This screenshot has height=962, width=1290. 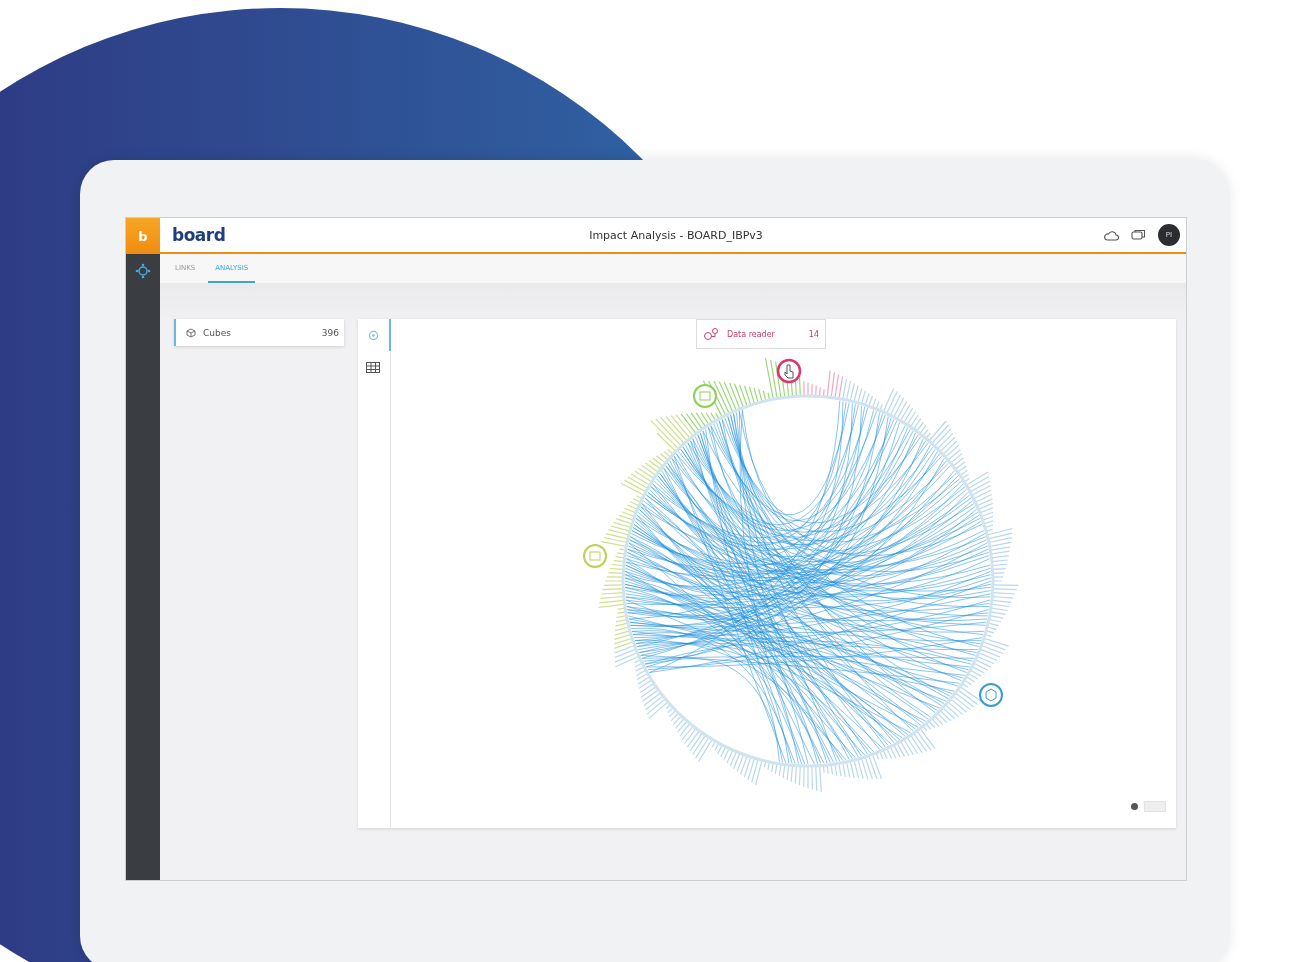 I want to click on hand-pointer-node-icon, so click(x=789, y=371).